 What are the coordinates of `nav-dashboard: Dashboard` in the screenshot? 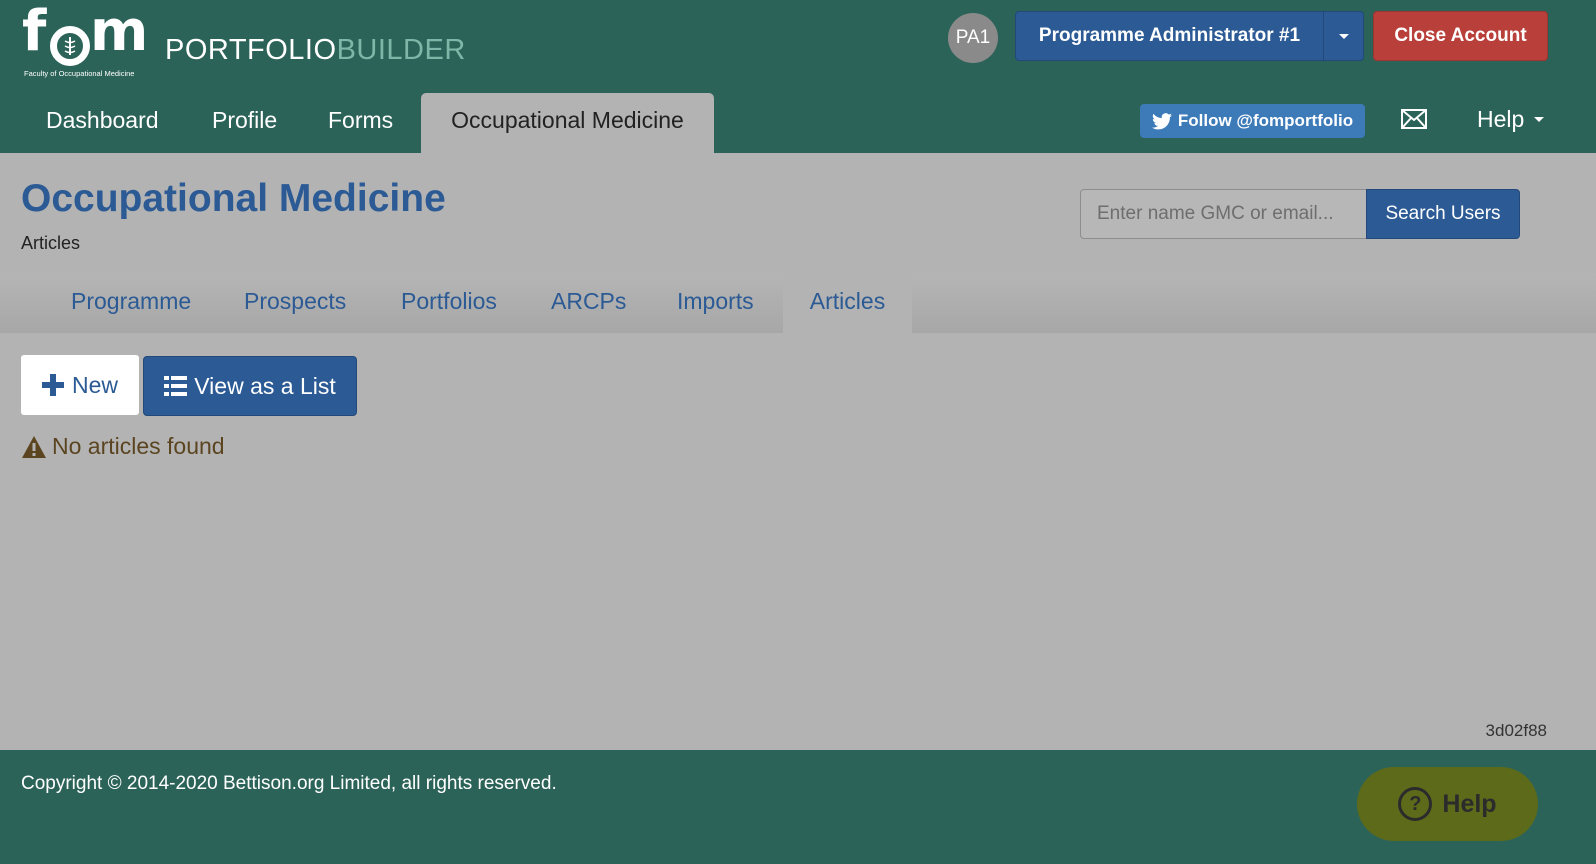 It's located at (102, 123).